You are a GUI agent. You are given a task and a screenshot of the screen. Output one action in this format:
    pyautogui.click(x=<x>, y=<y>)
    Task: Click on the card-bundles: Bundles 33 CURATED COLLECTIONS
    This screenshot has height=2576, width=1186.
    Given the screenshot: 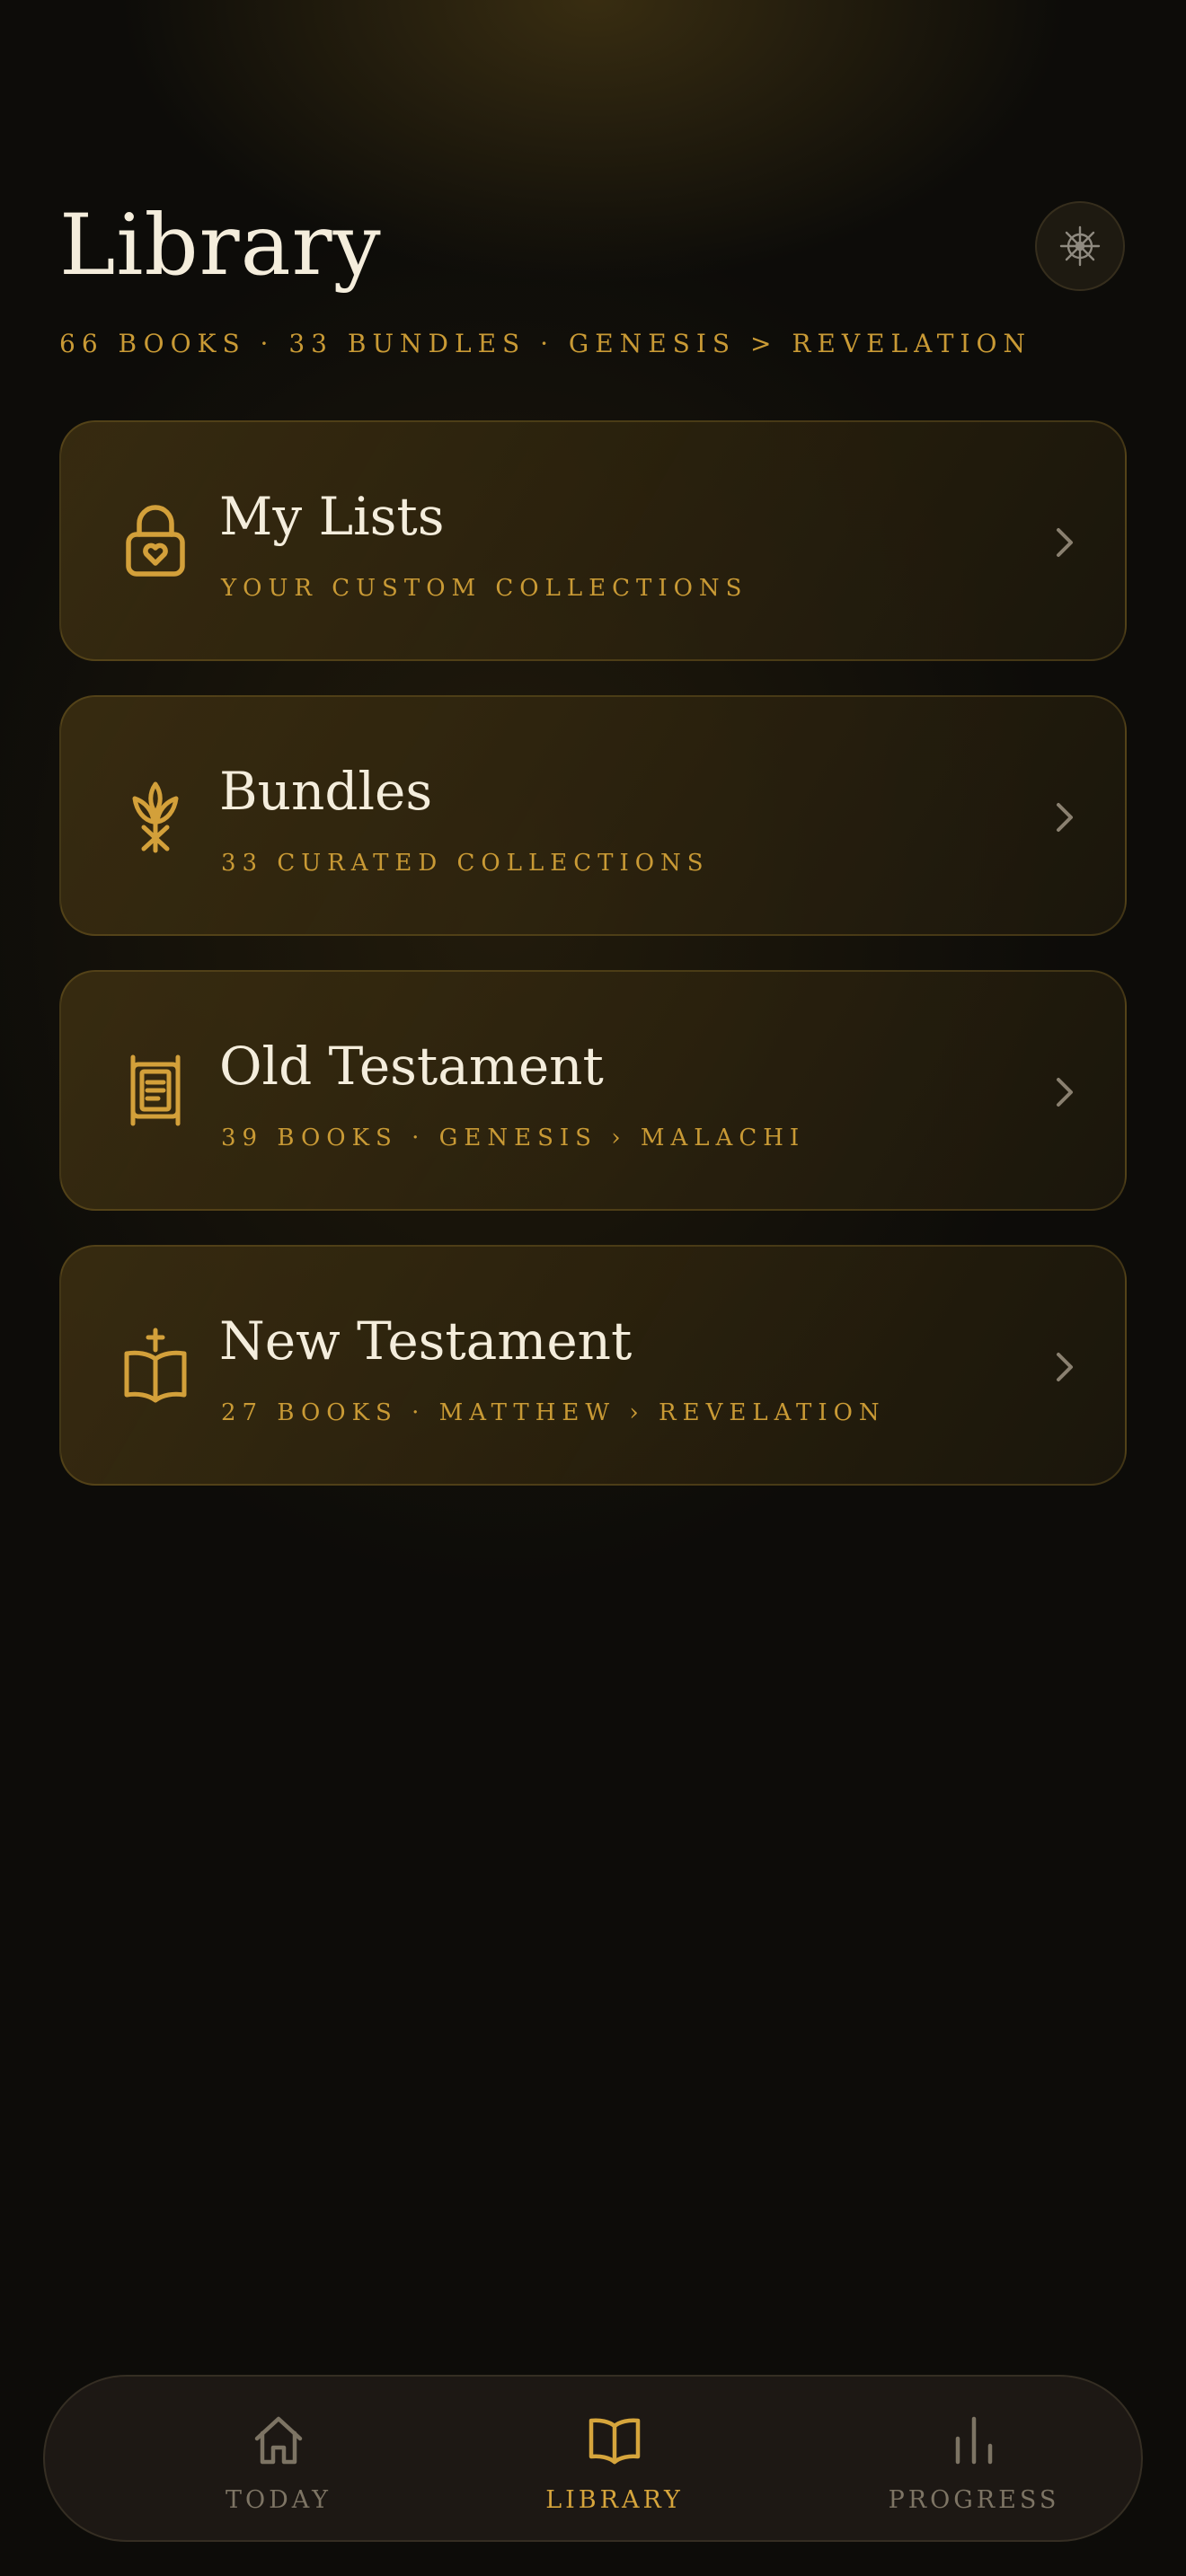 What is the action you would take?
    pyautogui.click(x=593, y=815)
    